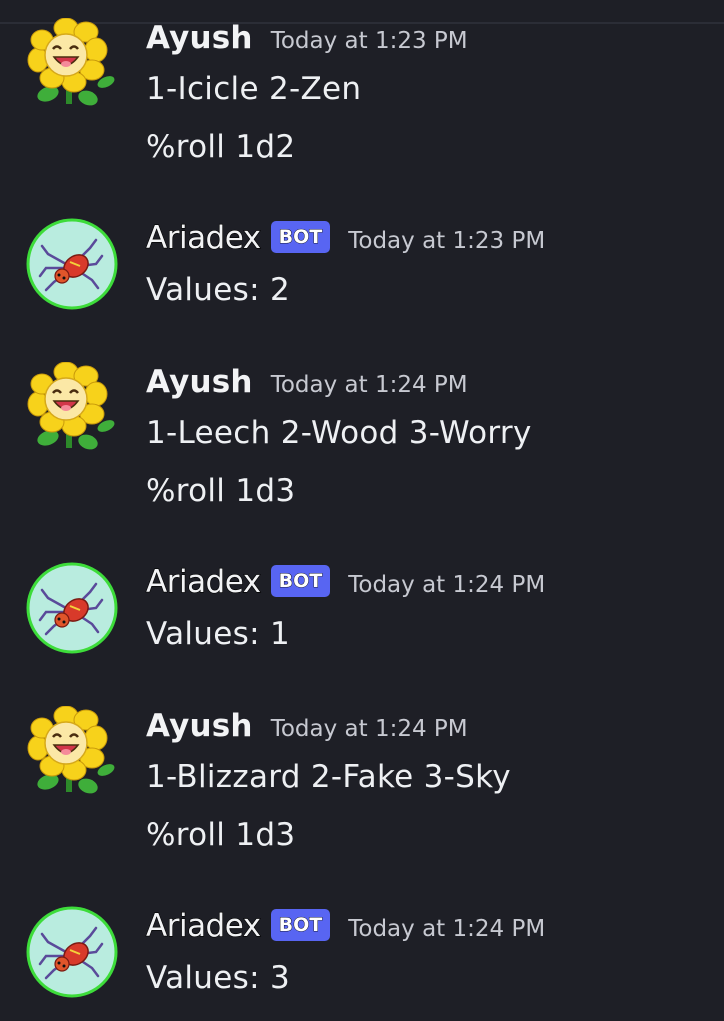 The height and width of the screenshot is (1021, 724). Describe the element at coordinates (221, 147) in the screenshot. I see `message-text: %roll 1d2` at that location.